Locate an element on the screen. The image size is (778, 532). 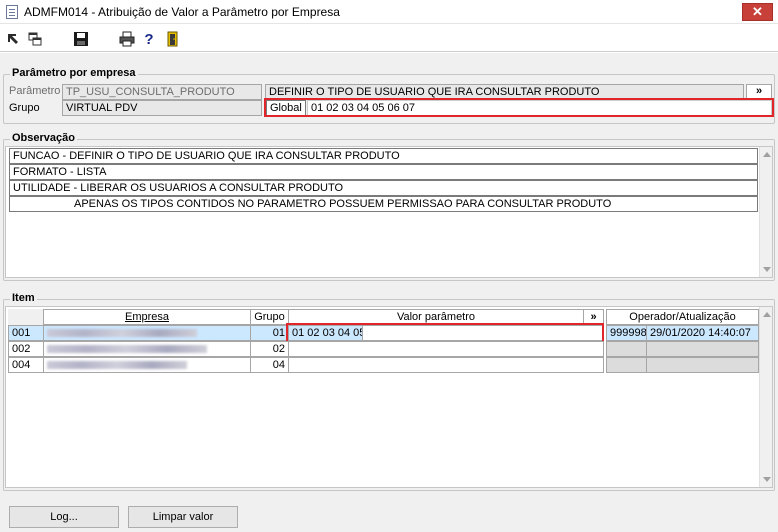
table-row-atualizacao: 29/01/2020 14:40:07 is located at coordinates (702, 333).